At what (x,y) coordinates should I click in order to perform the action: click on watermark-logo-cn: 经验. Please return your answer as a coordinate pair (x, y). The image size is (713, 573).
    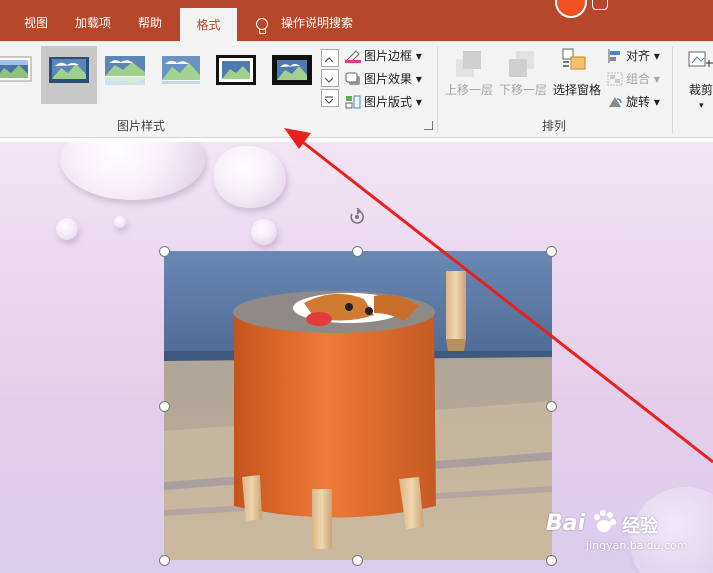
    Looking at the image, I should click on (640, 526).